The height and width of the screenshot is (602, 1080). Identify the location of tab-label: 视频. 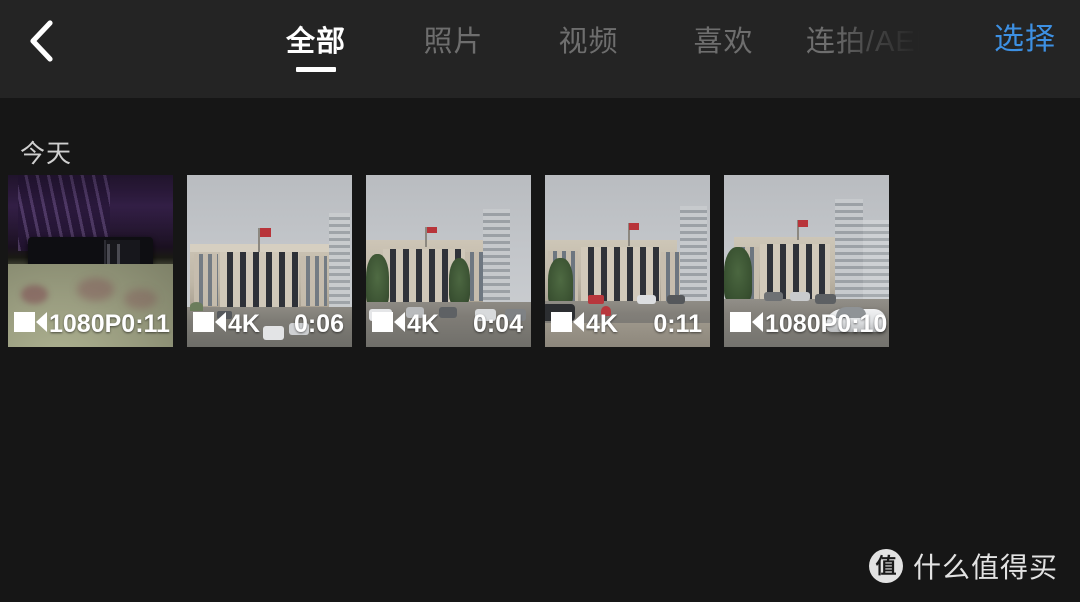
(588, 42).